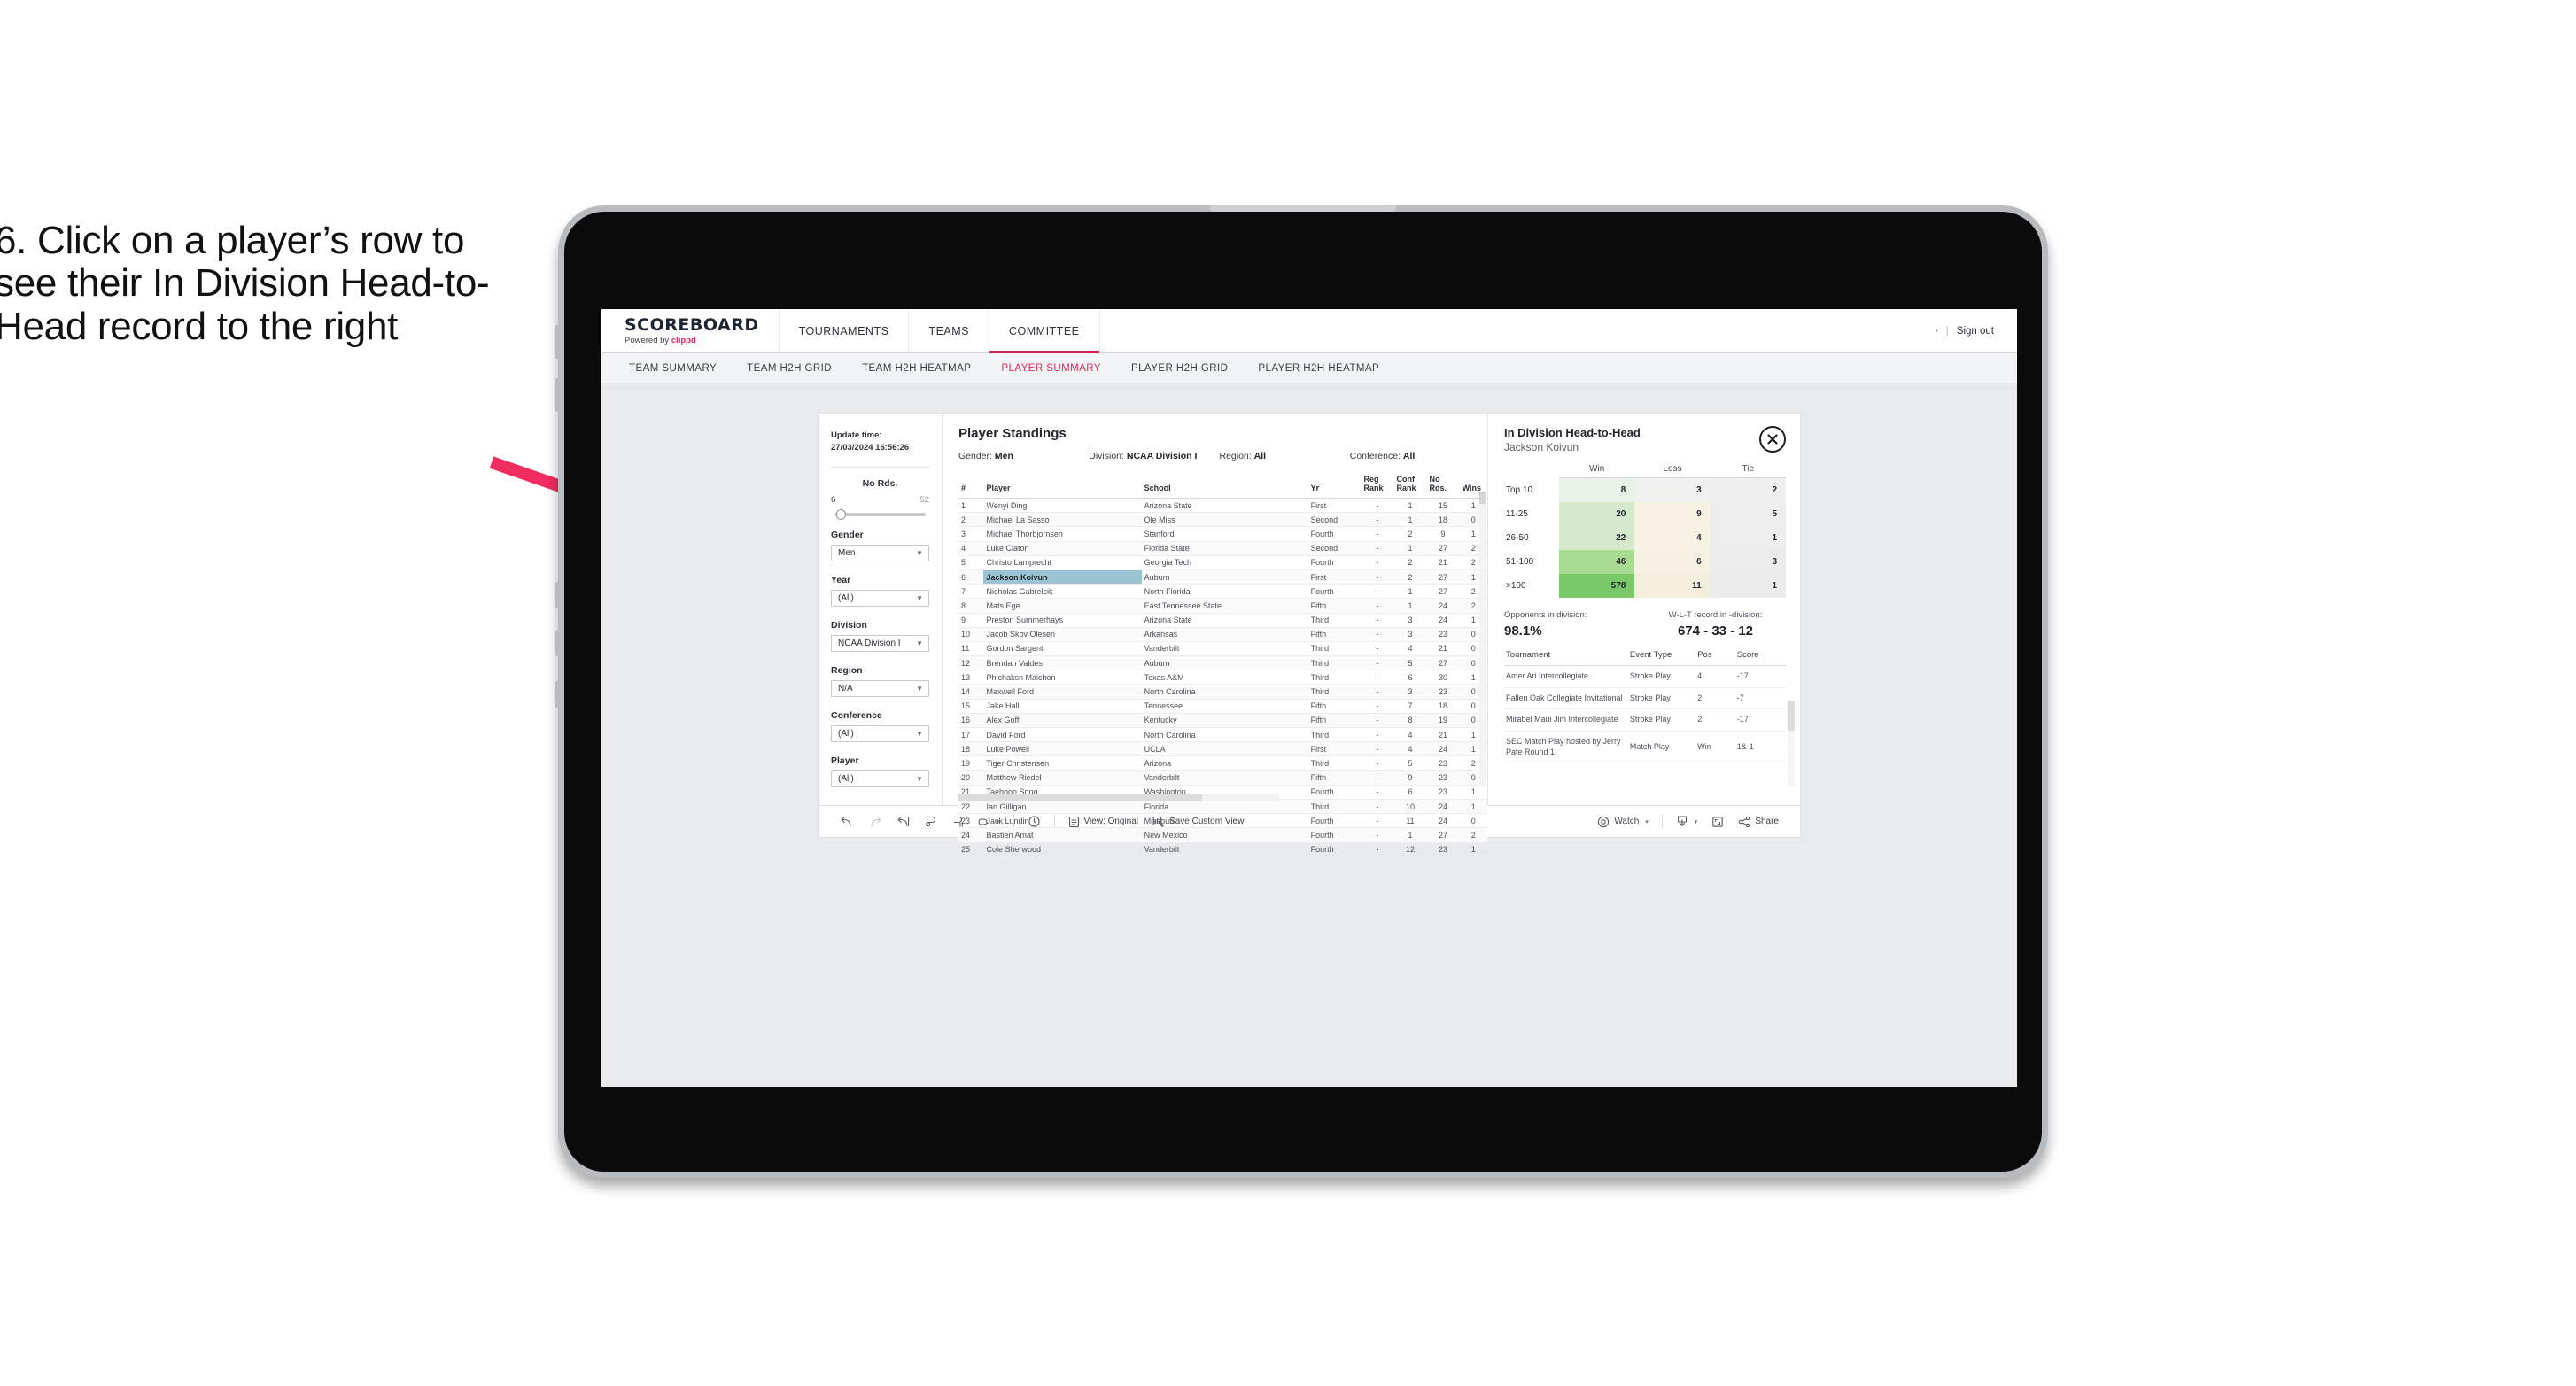  I want to click on table-row: 13 Phichaksn Maichon Texas A&M Third -6 30 1, so click(1222, 678).